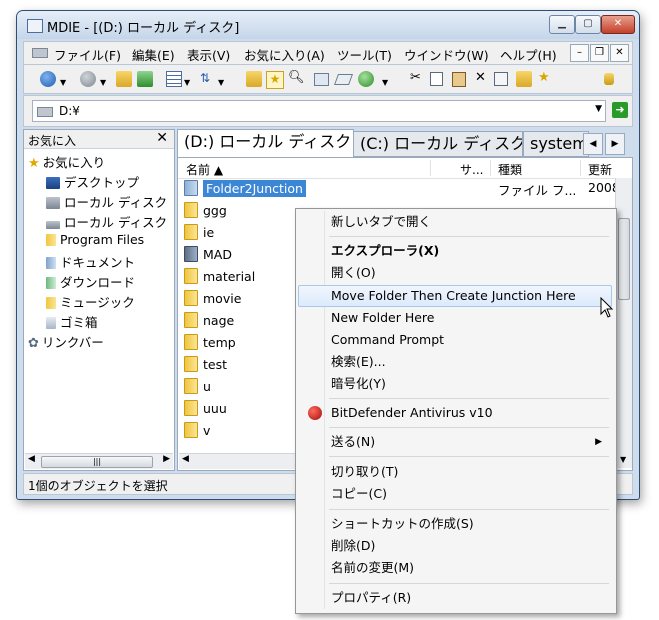  Describe the element at coordinates (446, 54) in the screenshot. I see `menu-window: ウインドウ(W)` at that location.